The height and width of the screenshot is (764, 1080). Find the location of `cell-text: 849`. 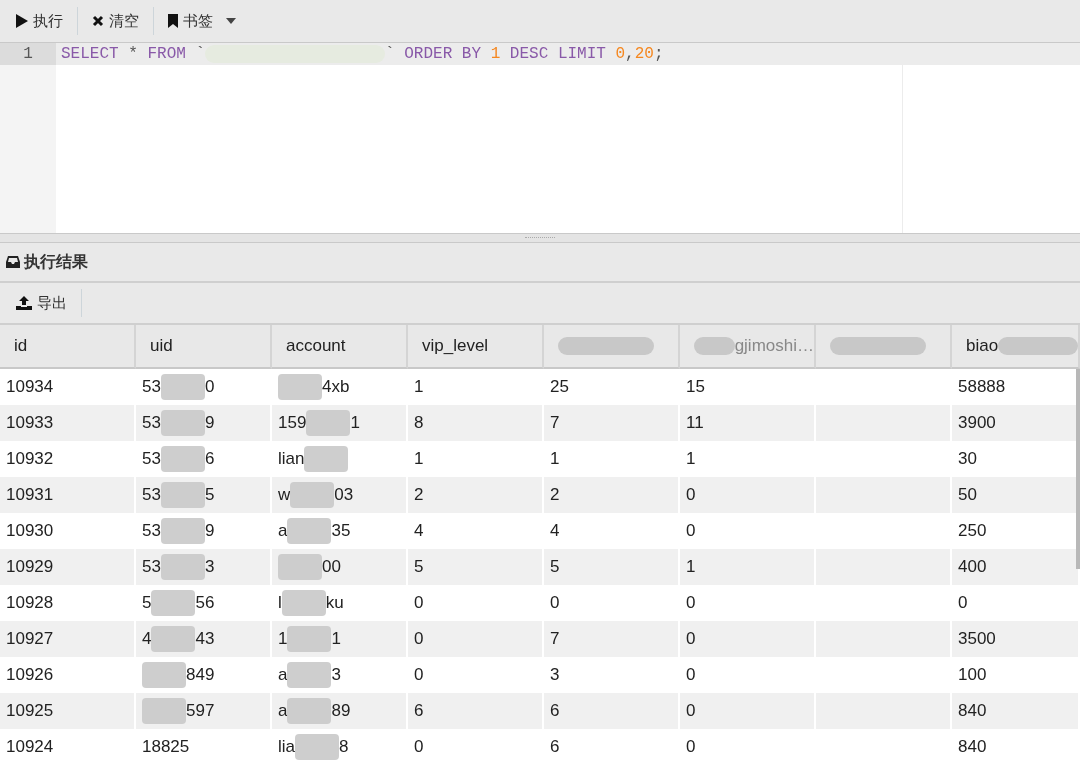

cell-text: 849 is located at coordinates (200, 675).